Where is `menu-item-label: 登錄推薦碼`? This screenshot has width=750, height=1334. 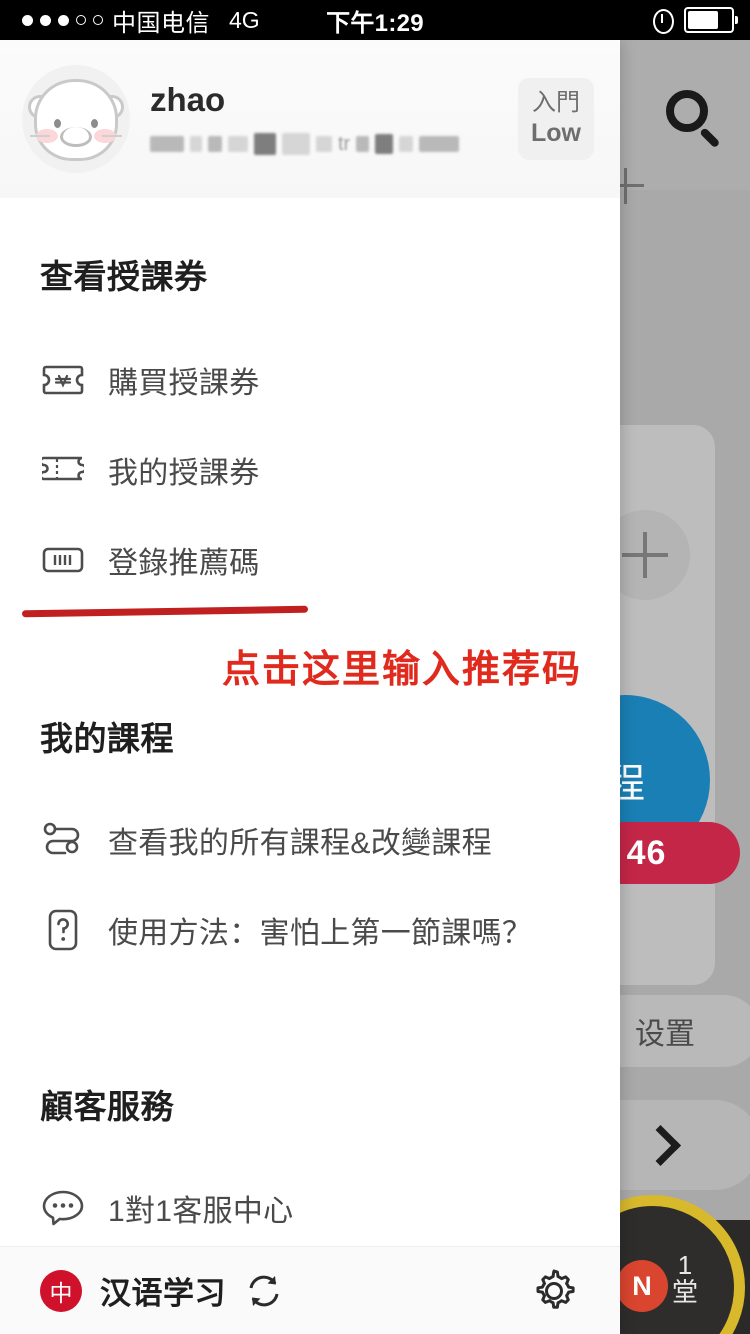
menu-item-label: 登錄推薦碼 is located at coordinates (184, 563).